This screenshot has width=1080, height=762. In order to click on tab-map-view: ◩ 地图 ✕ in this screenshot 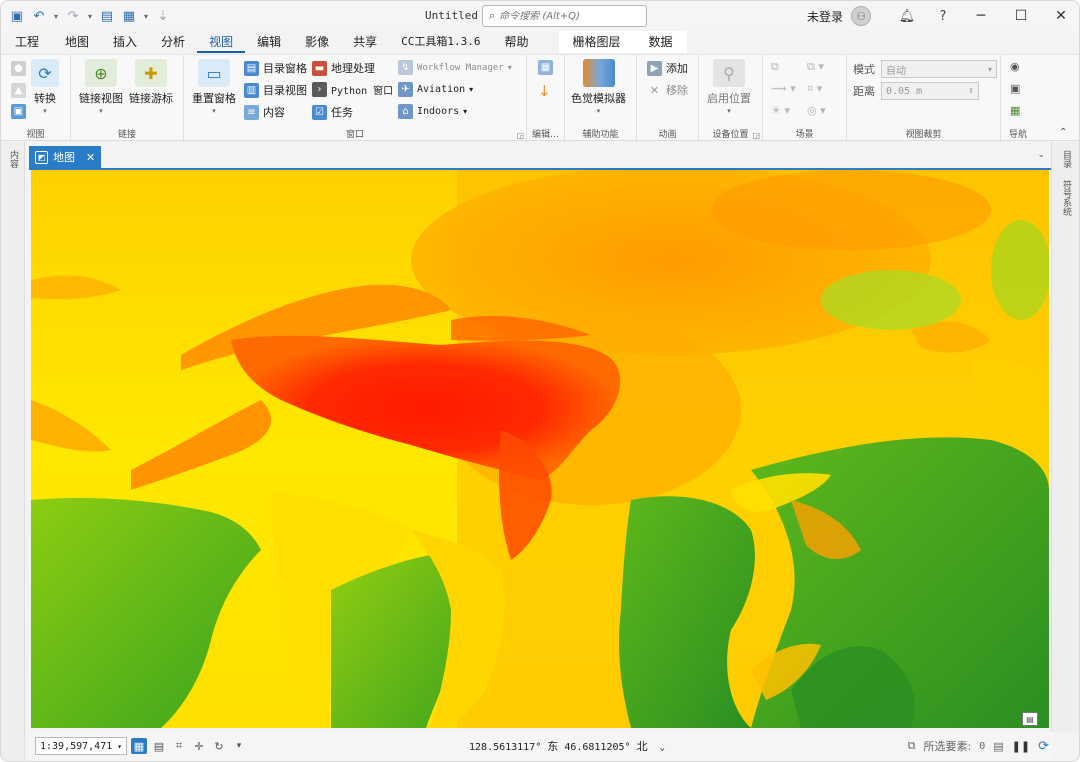, I will do `click(65, 157)`.